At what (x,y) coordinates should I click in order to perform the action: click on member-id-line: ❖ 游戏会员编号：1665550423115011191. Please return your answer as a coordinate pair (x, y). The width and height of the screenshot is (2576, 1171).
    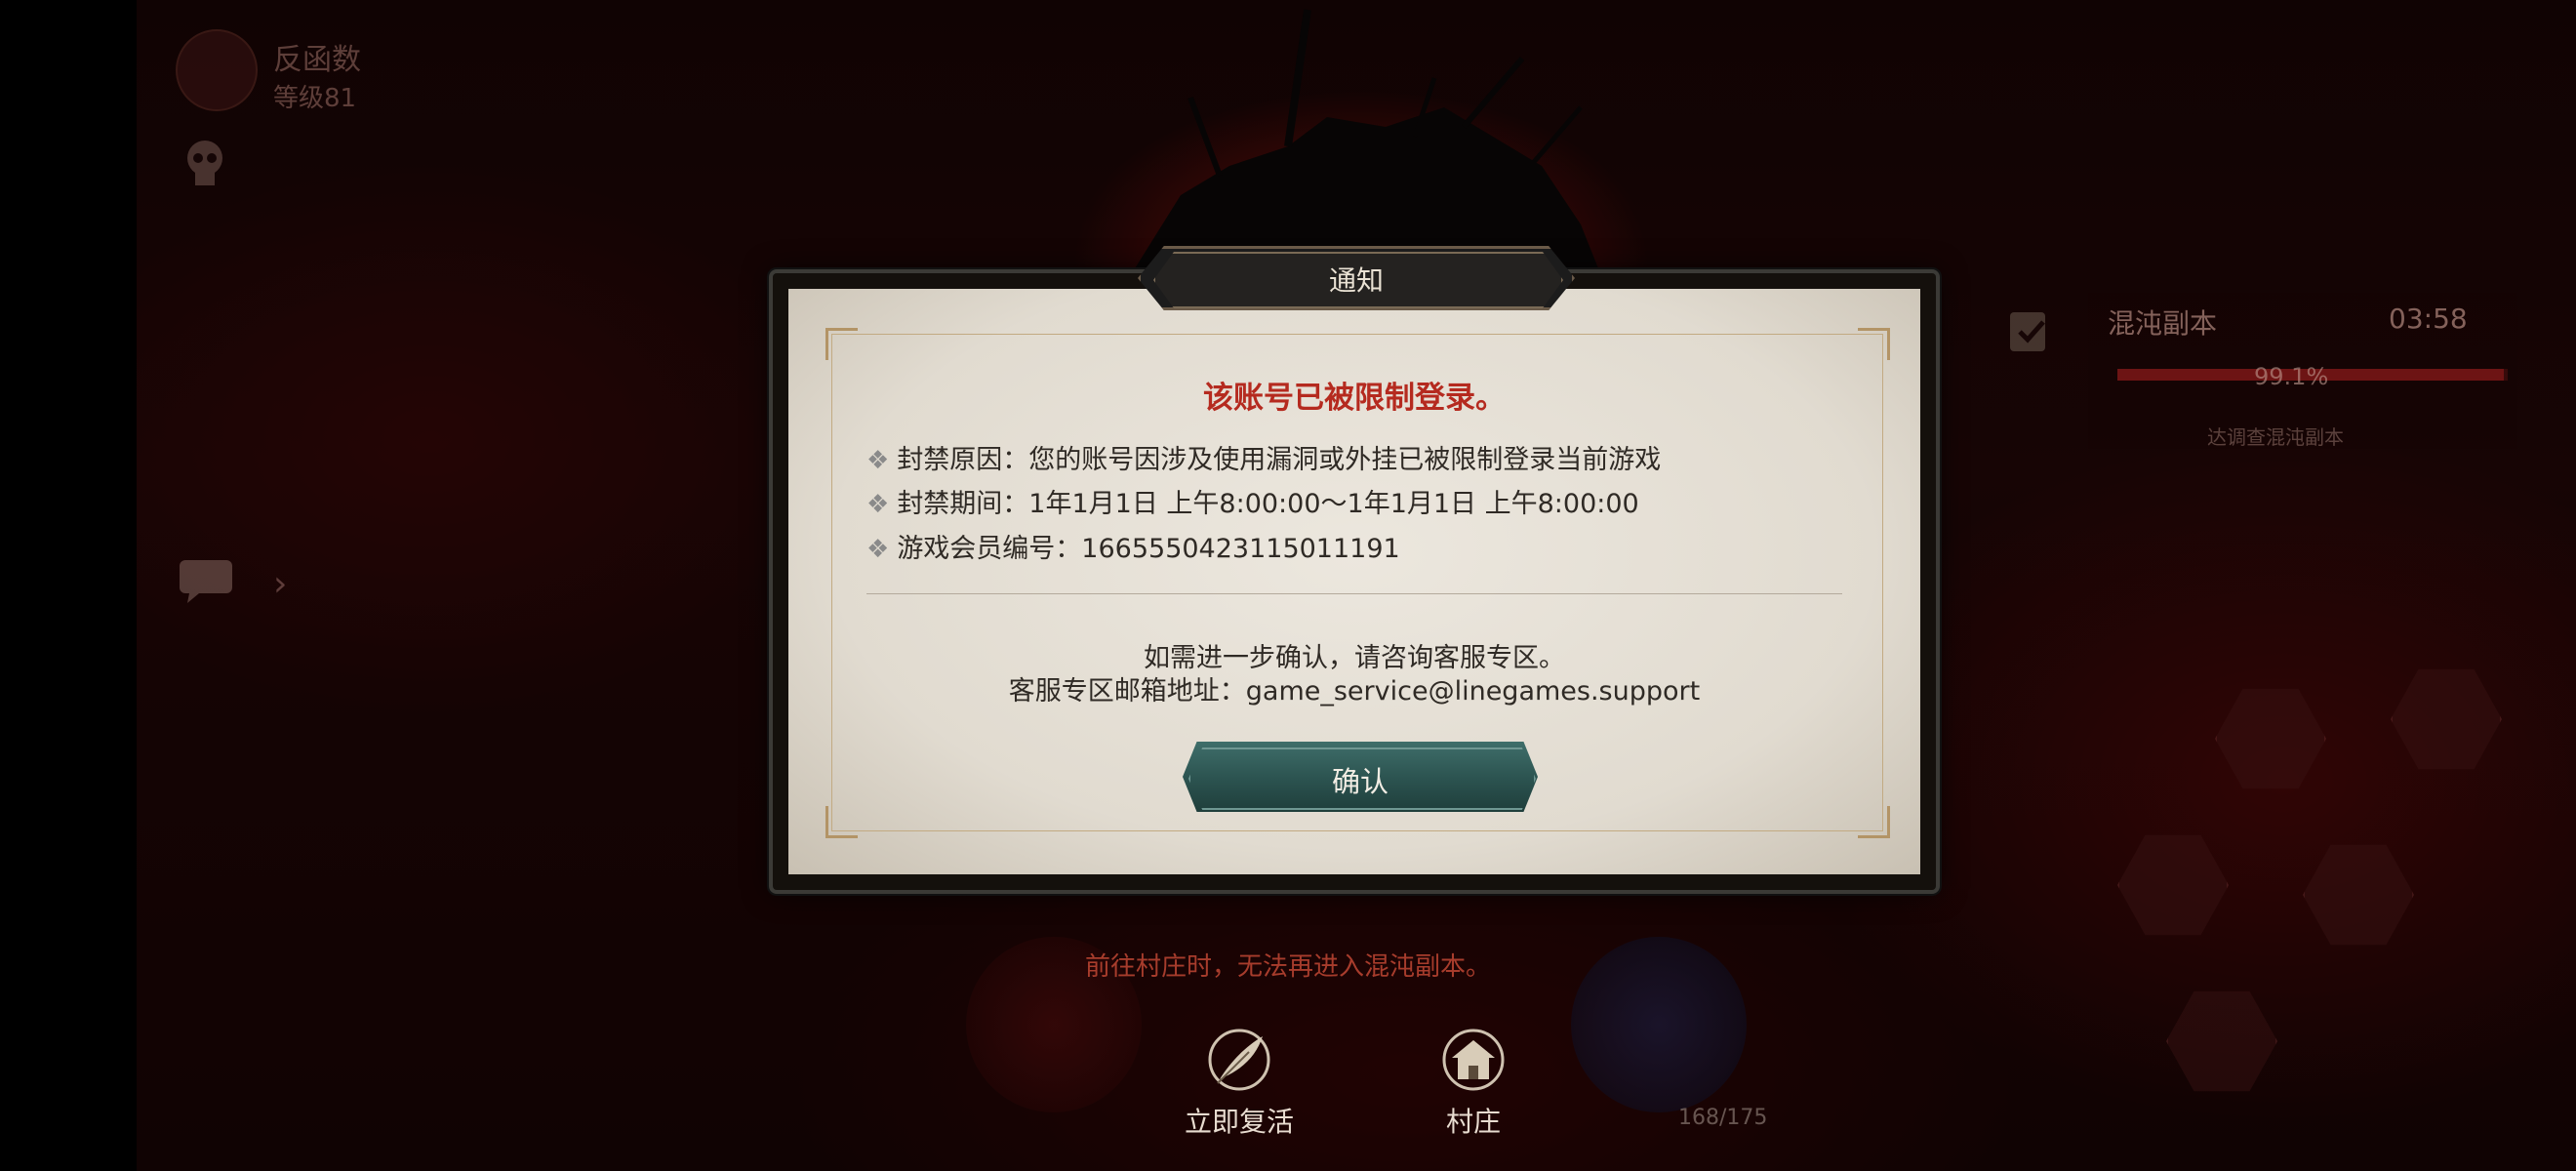
    Looking at the image, I should click on (1133, 546).